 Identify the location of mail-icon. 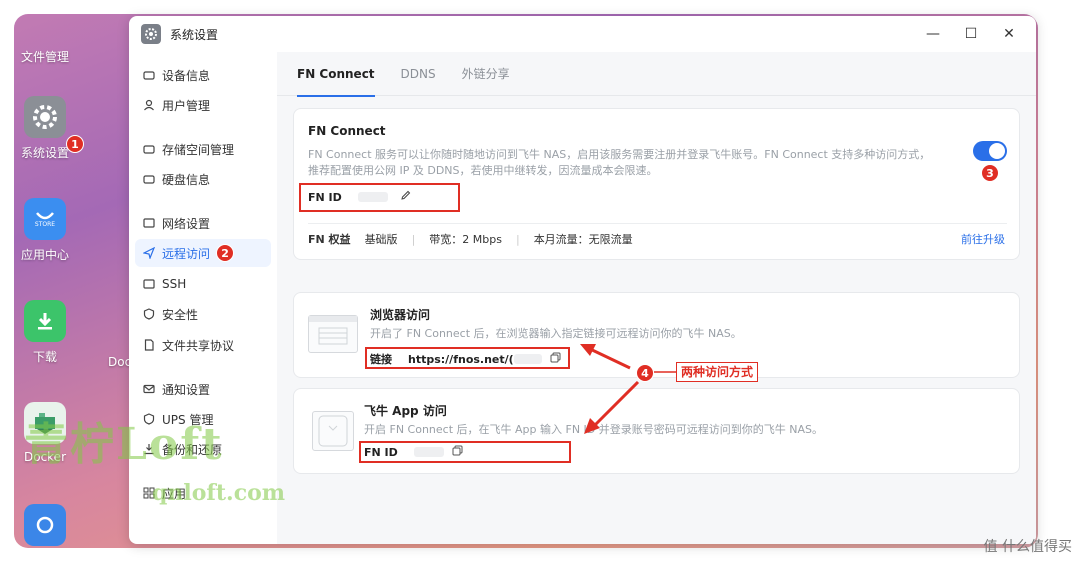
(149, 389).